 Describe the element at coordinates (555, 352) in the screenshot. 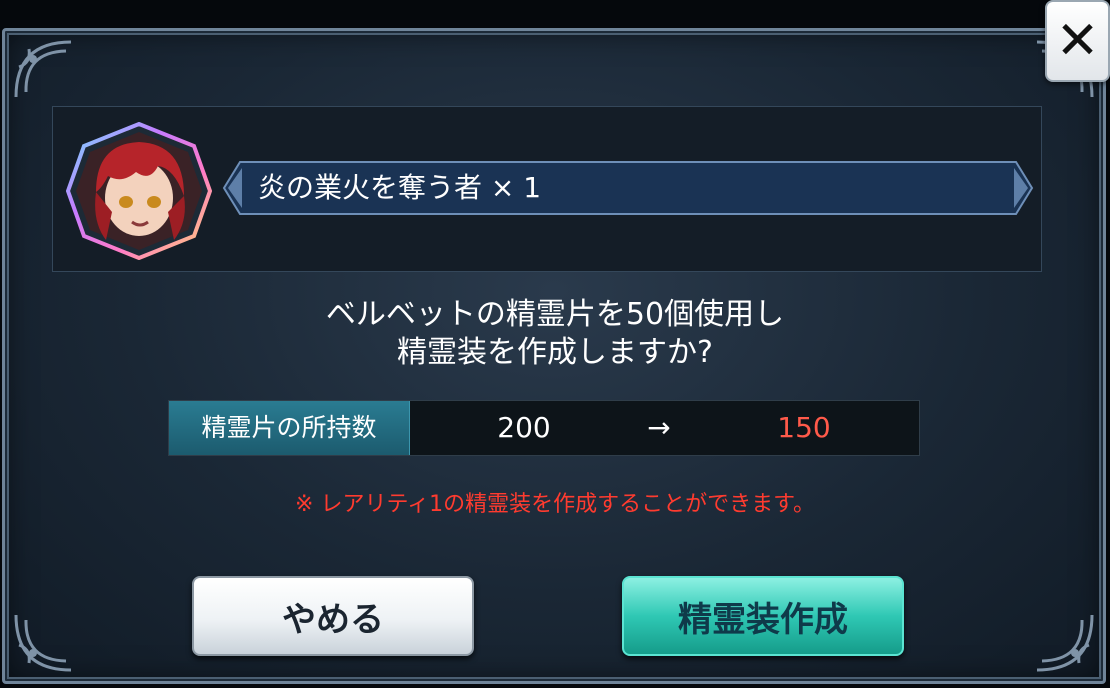

I see `confirm-question-line2: 精霊装を作成しますか?` at that location.